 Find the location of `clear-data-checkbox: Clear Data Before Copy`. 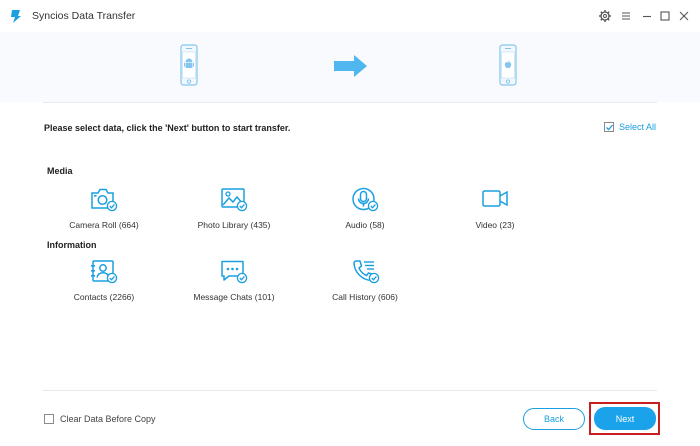

clear-data-checkbox: Clear Data Before Copy is located at coordinates (100, 419).